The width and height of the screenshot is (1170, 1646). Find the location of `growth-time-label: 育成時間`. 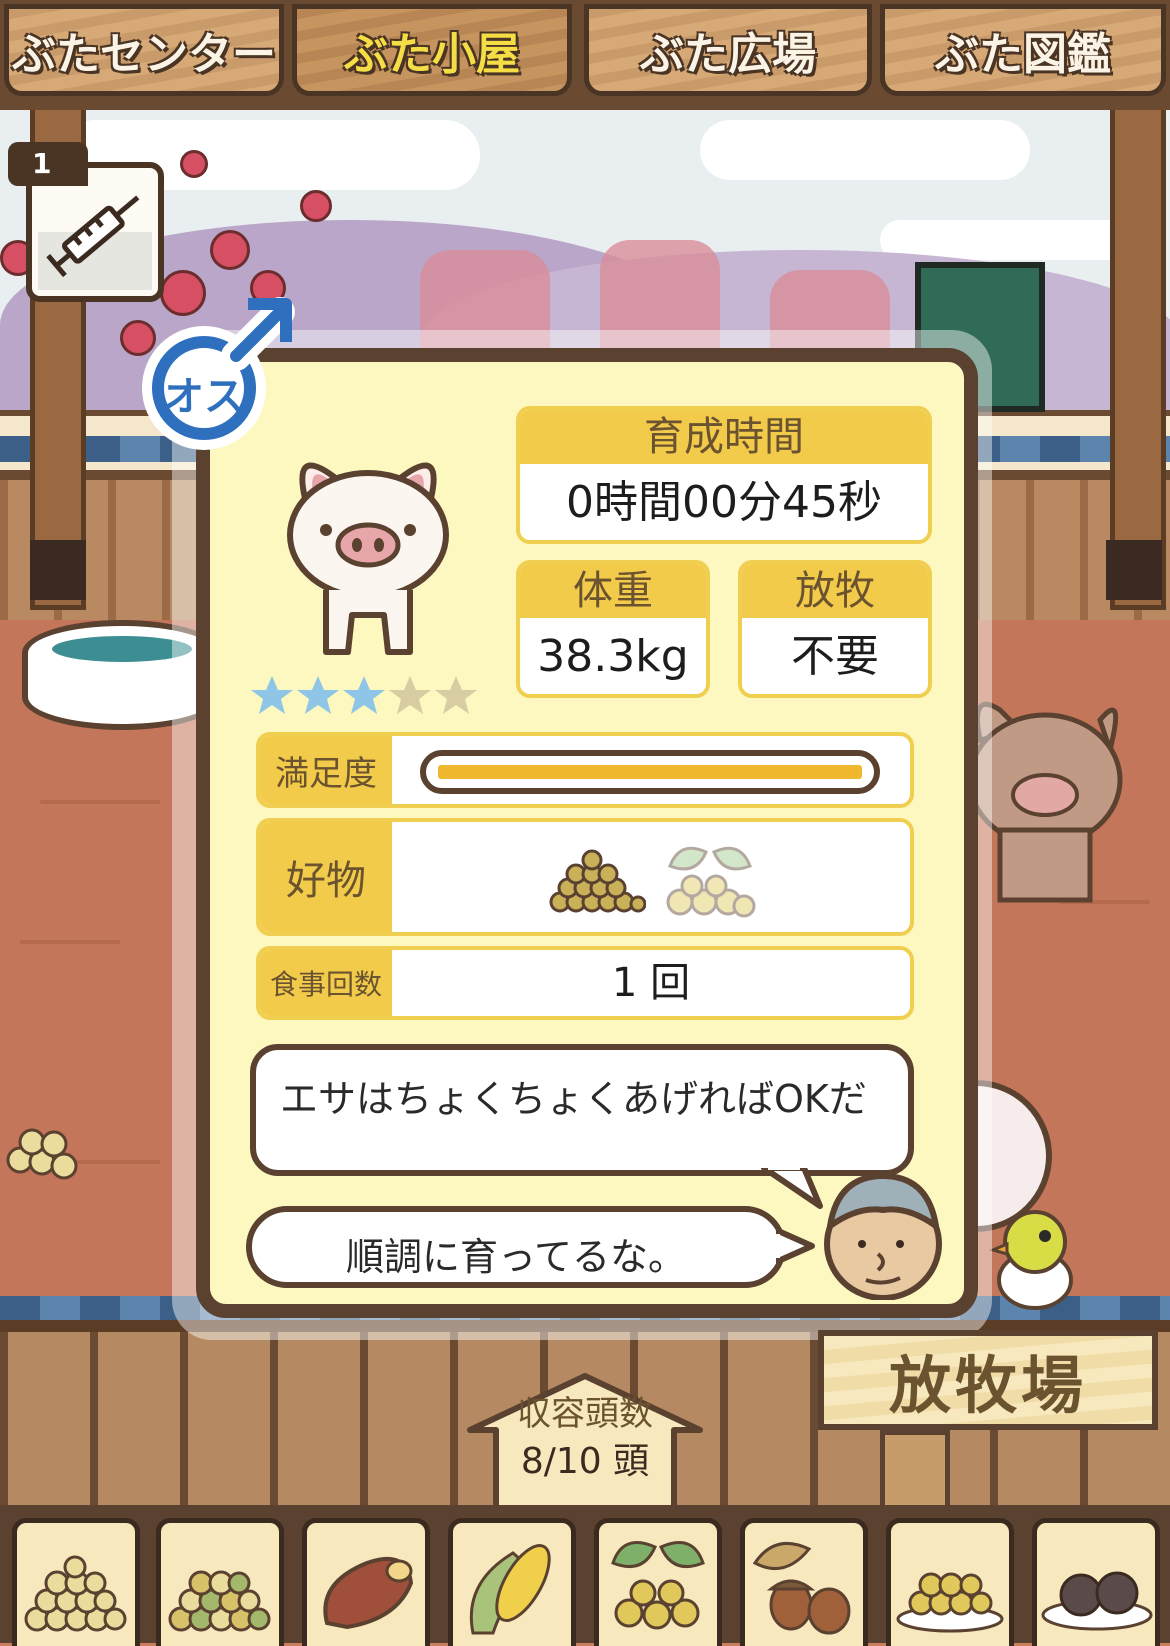

growth-time-label: 育成時間 is located at coordinates (724, 437).